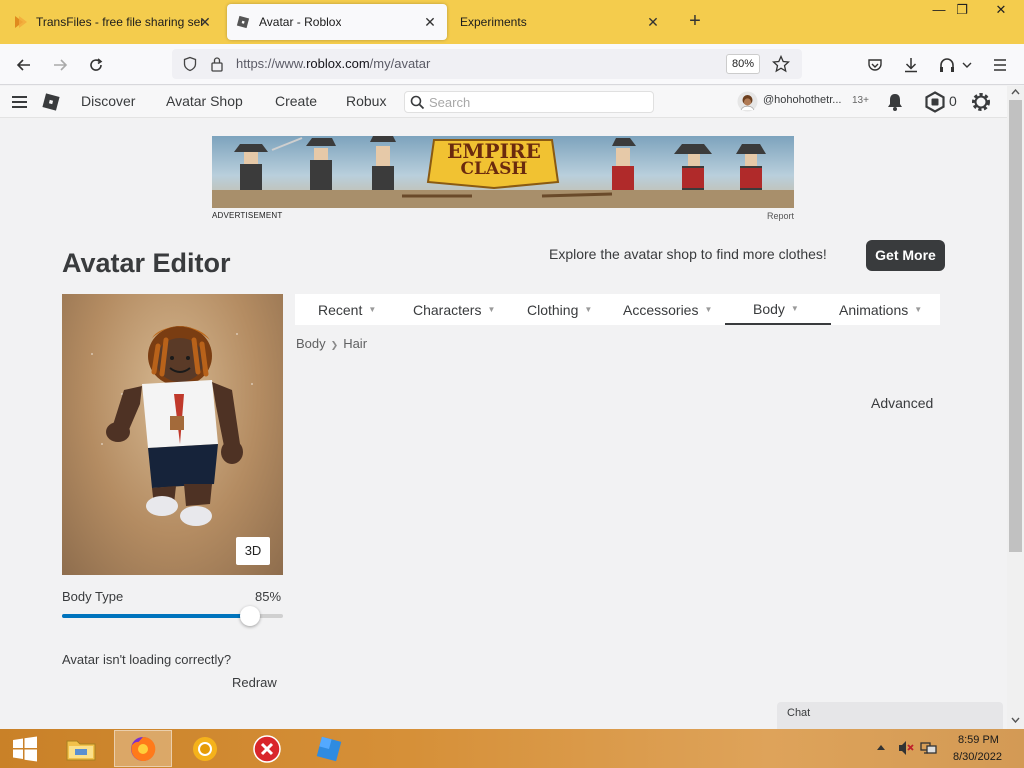 Image resolution: width=1024 pixels, height=768 pixels. I want to click on tab-label: Characters, so click(447, 309).